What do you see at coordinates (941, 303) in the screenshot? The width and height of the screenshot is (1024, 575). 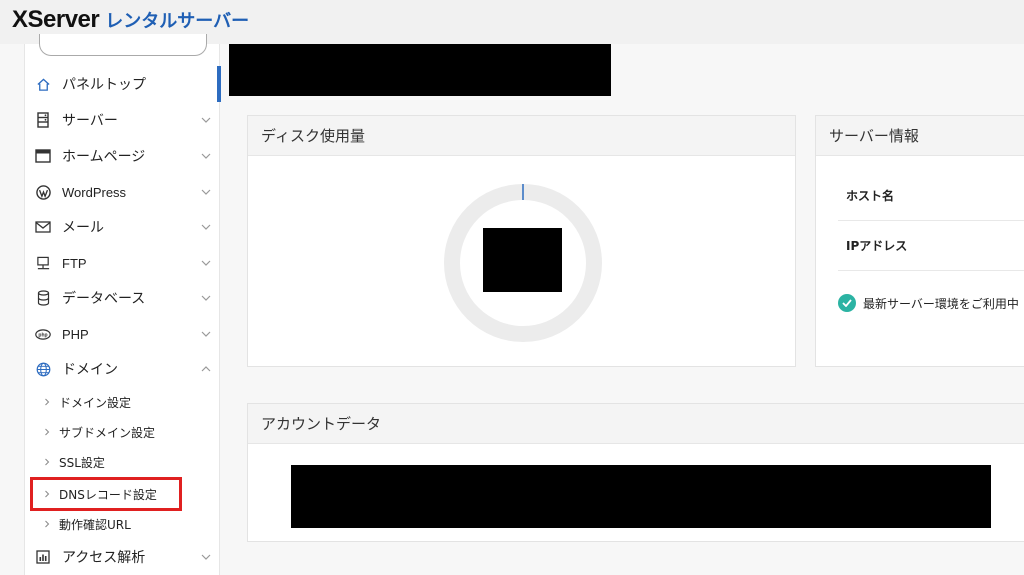 I see `server-status-text: 最新サーバー環境をご利用中` at bounding box center [941, 303].